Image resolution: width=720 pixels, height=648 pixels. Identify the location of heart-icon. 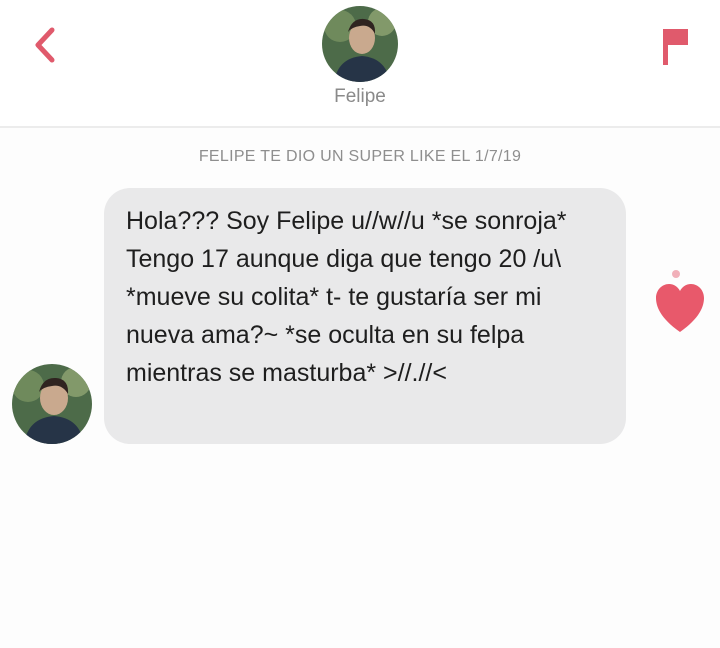
(680, 301).